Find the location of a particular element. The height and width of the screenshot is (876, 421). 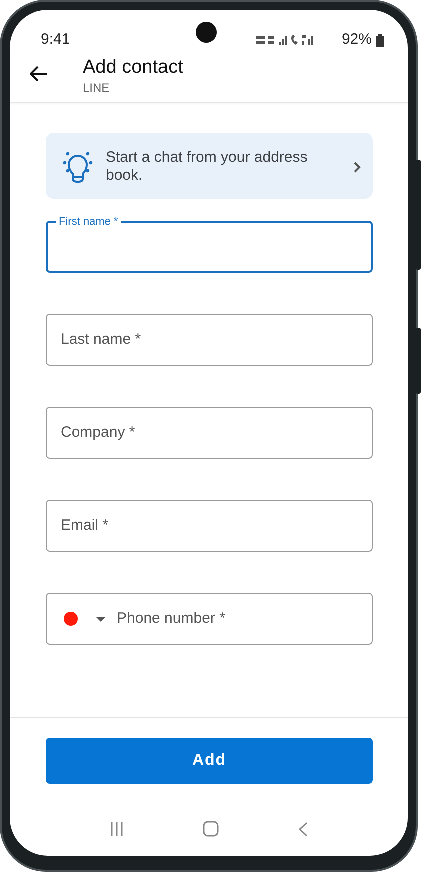

clock-time: 9:41 is located at coordinates (55, 40).